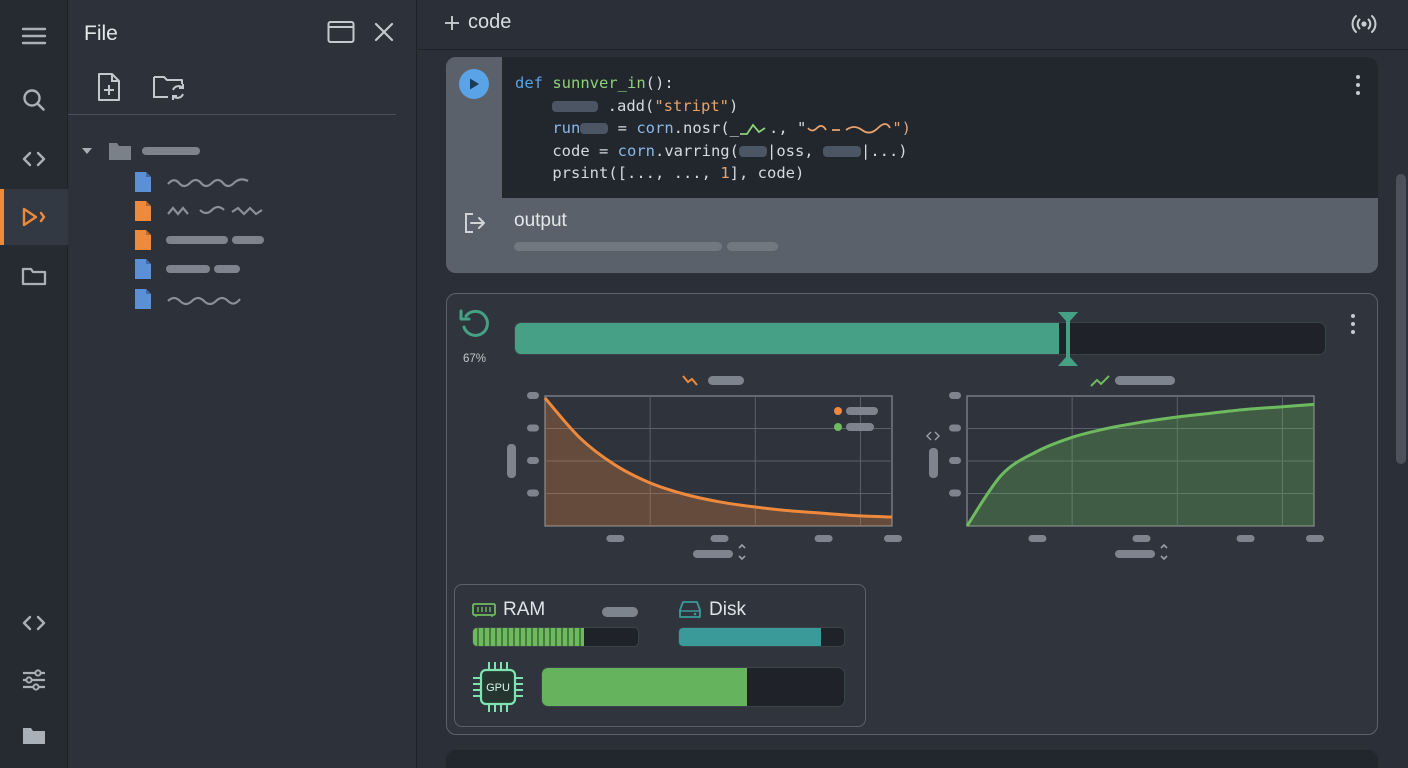 The height and width of the screenshot is (768, 1408). I want to click on xlabel-placeholder, so click(719, 552).